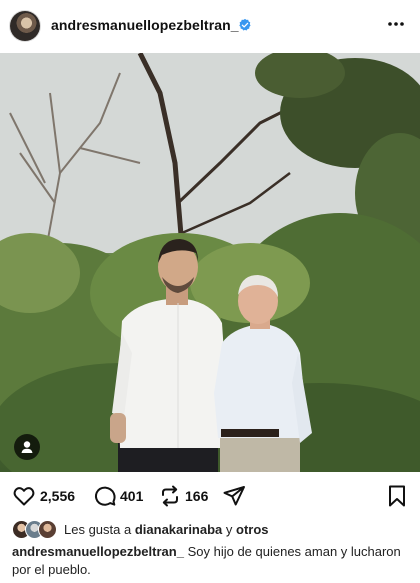 Image resolution: width=420 pixels, height=583 pixels. I want to click on verified-badge-icon, so click(245, 24).